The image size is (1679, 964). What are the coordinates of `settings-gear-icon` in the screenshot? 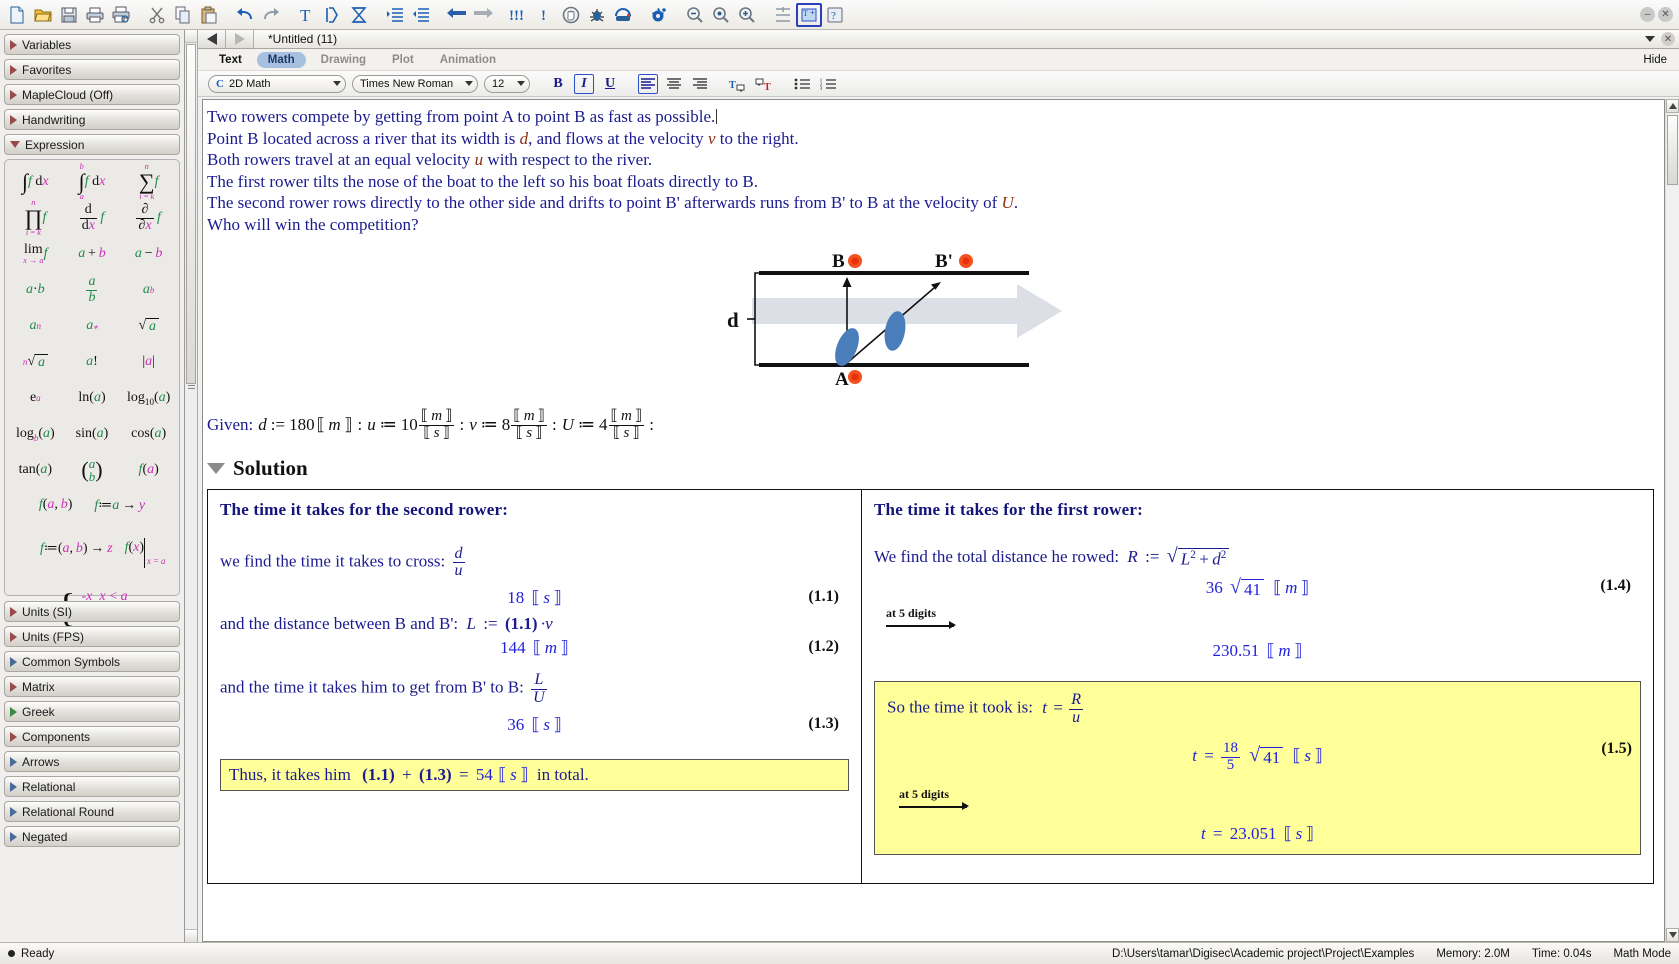 It's located at (659, 15).